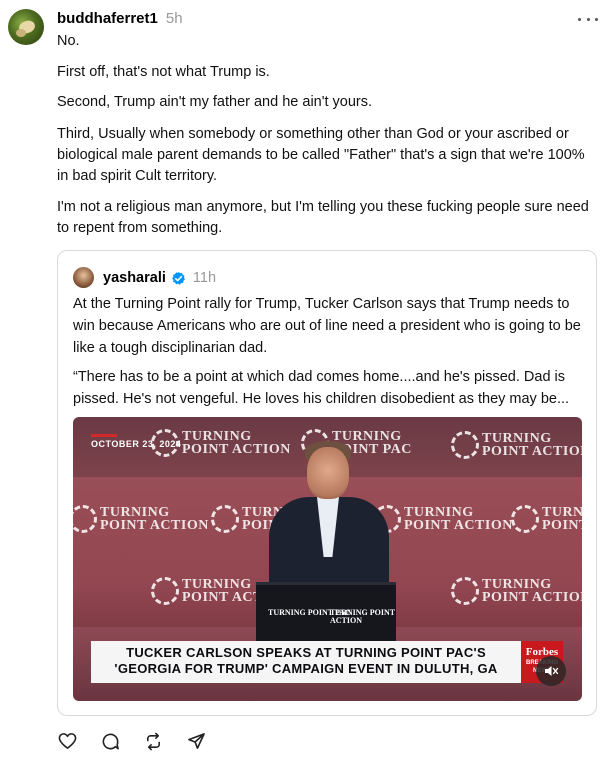 Image resolution: width=607 pixels, height=758 pixels. What do you see at coordinates (326, 612) in the screenshot?
I see `podium: TURNING POINT PAC TURNING POINT ACTION` at bounding box center [326, 612].